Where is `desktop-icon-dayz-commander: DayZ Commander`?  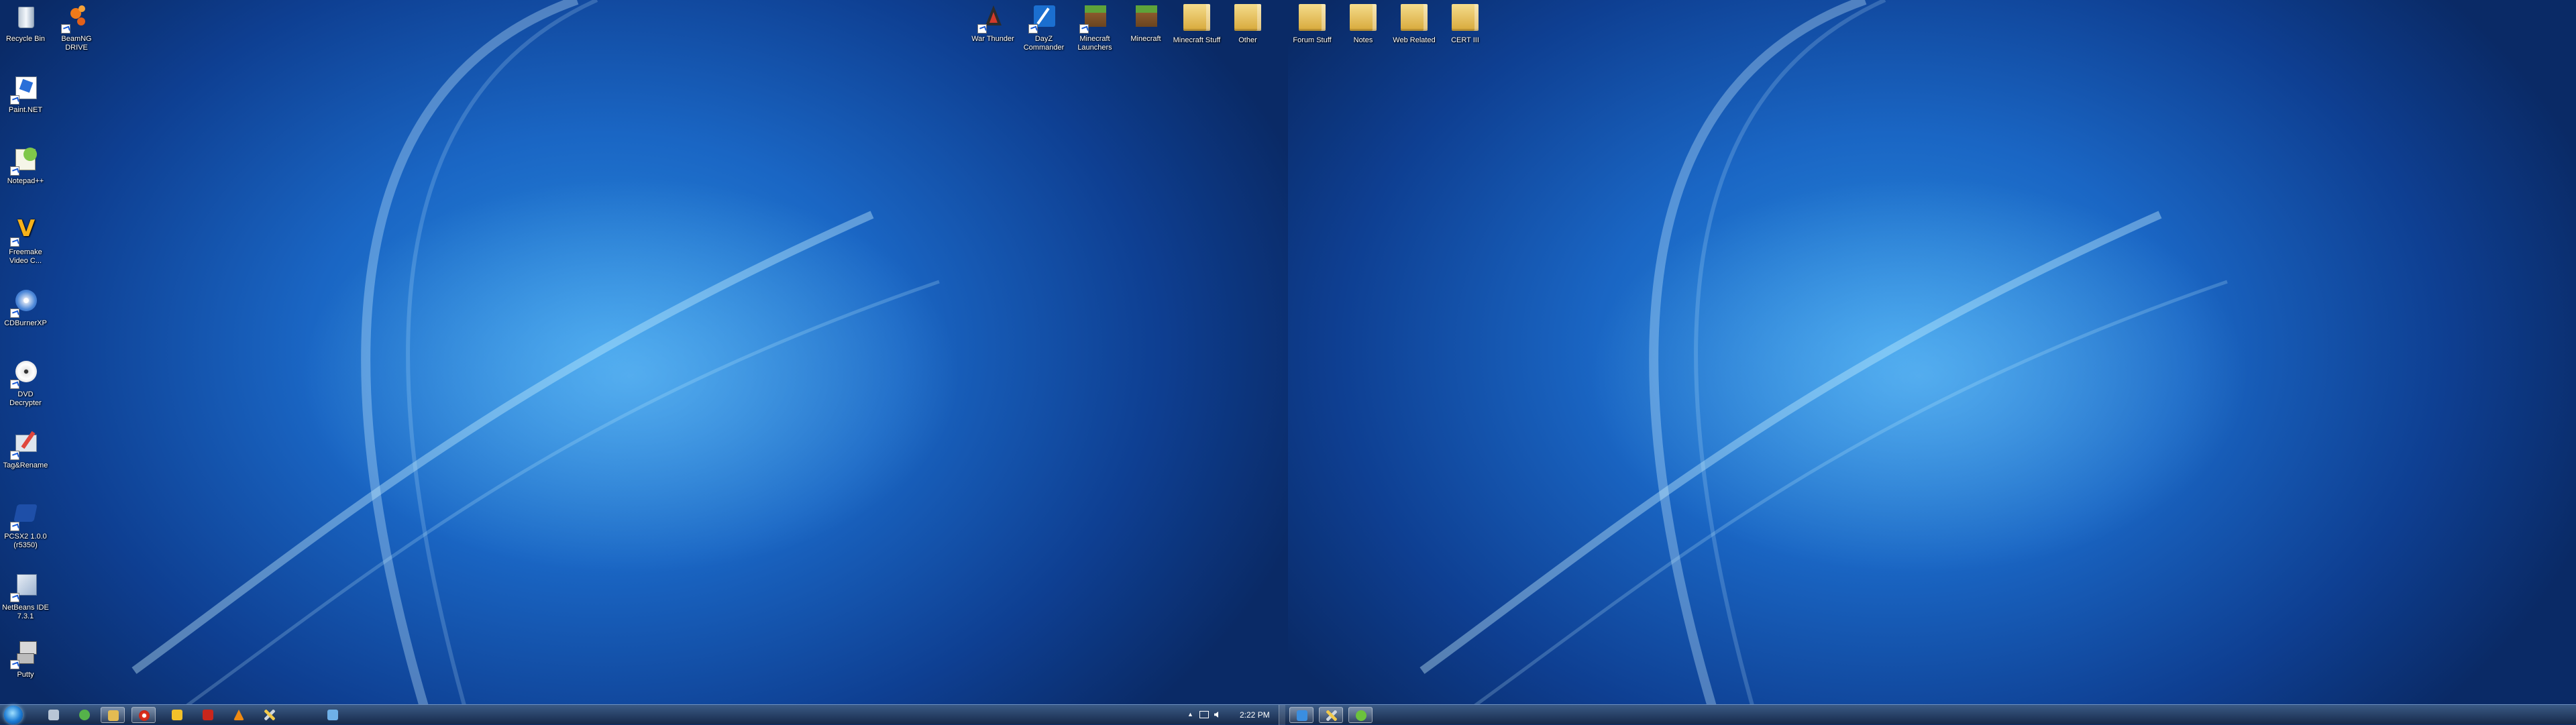 desktop-icon-dayz-commander: DayZ Commander is located at coordinates (1044, 26).